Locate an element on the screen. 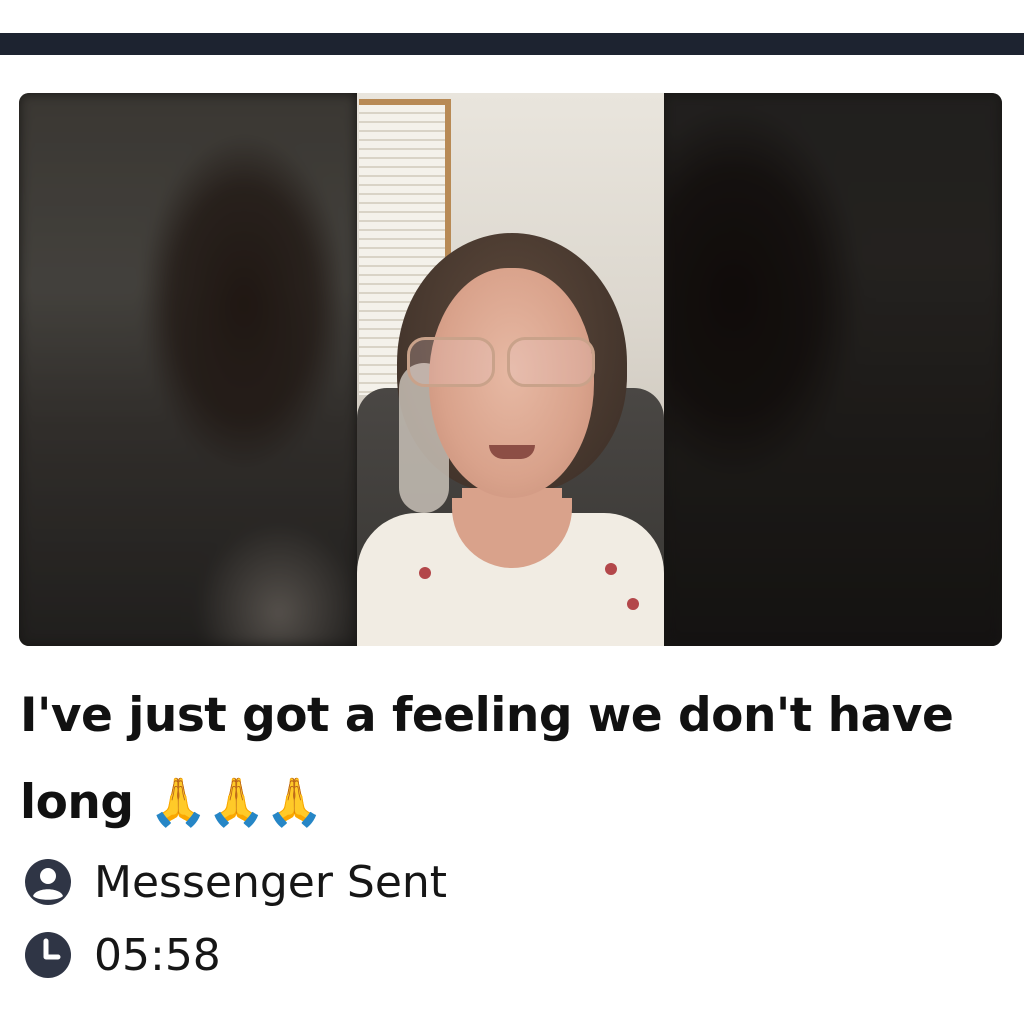 This screenshot has height=1024, width=1024. sender-label: Messenger Sent is located at coordinates (271, 882).